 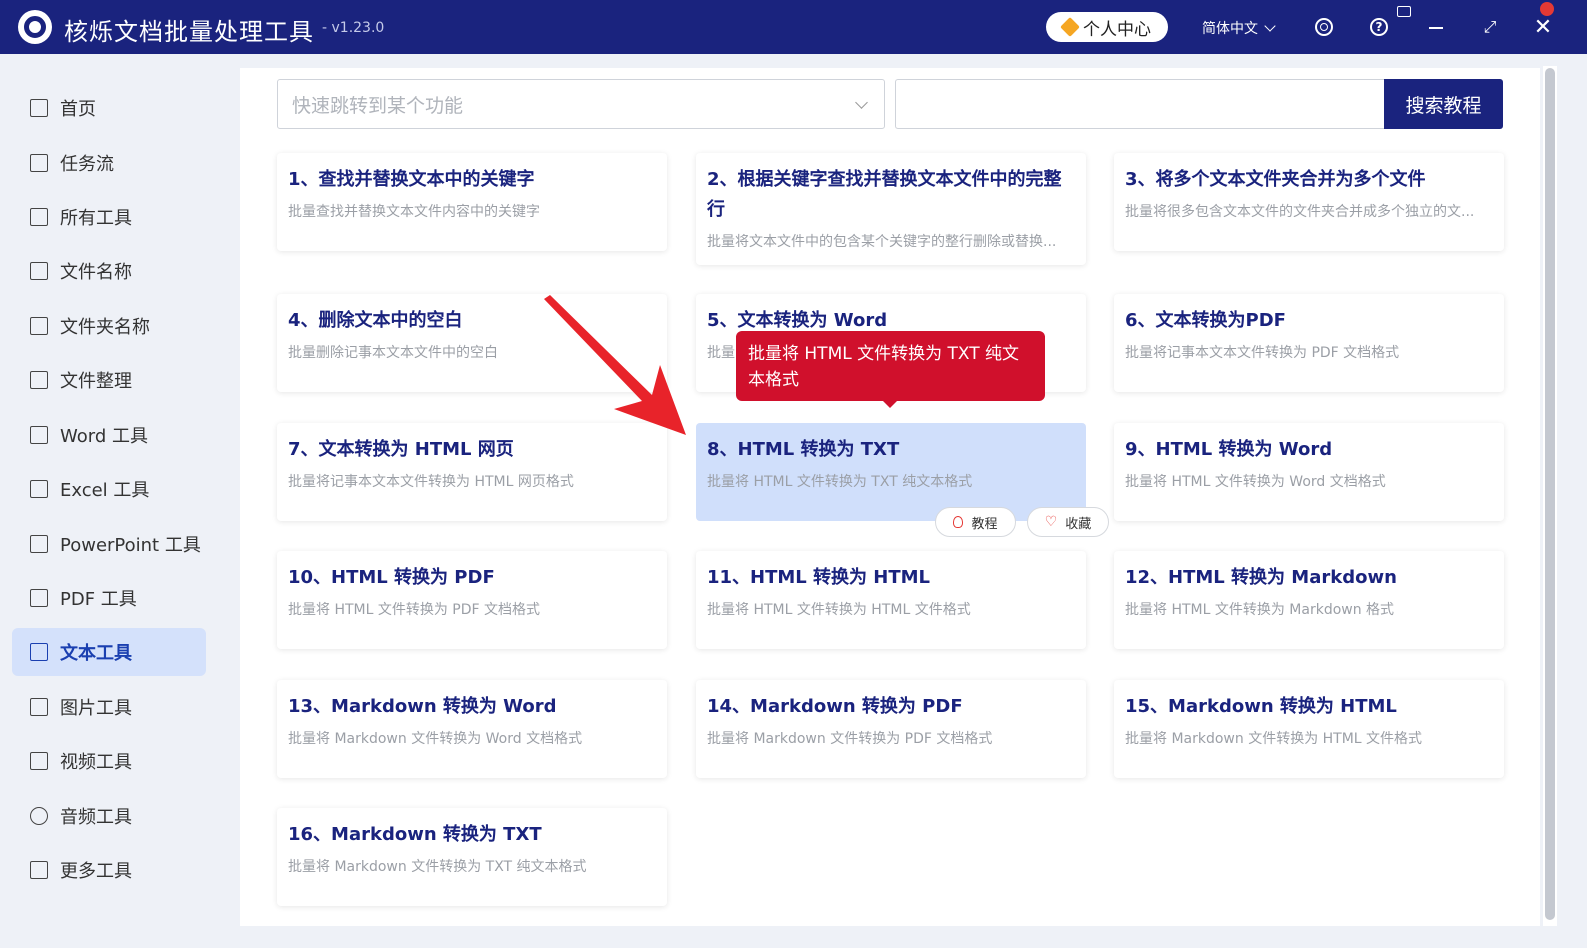 I want to click on tool-card-10: 10、HTML 转换为 PDF 批量将 HTML 文件转换为 PDF 文档格式, so click(x=472, y=600).